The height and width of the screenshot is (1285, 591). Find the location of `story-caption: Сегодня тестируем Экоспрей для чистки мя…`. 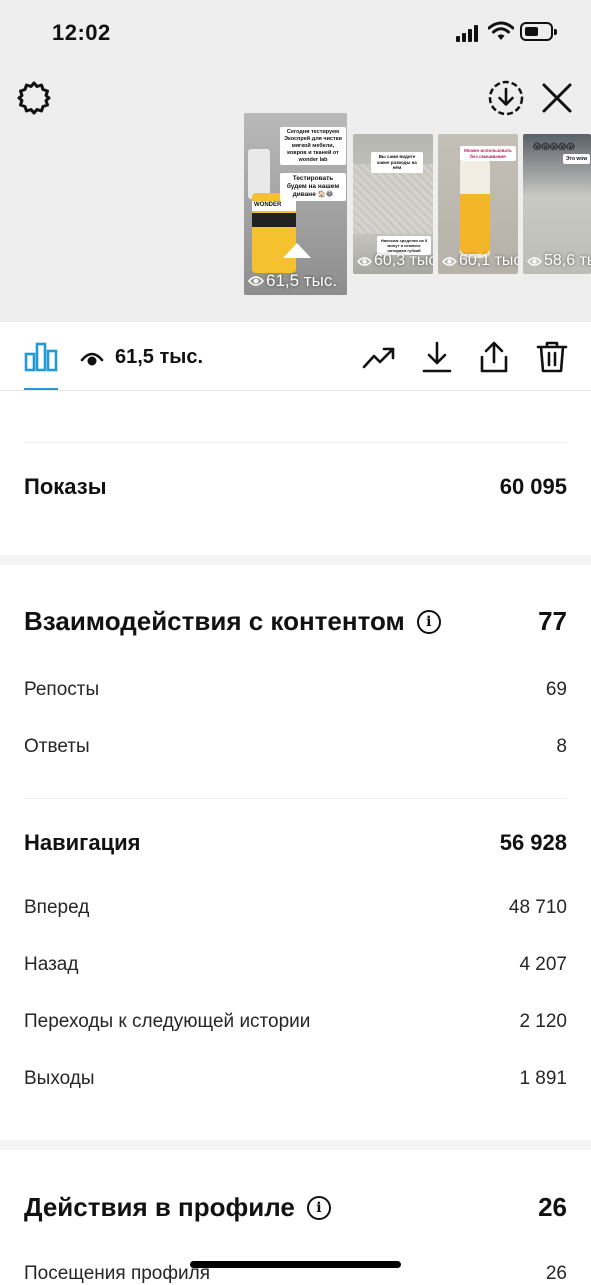

story-caption: Сегодня тестируем Экоспрей для чистки мя… is located at coordinates (313, 146).